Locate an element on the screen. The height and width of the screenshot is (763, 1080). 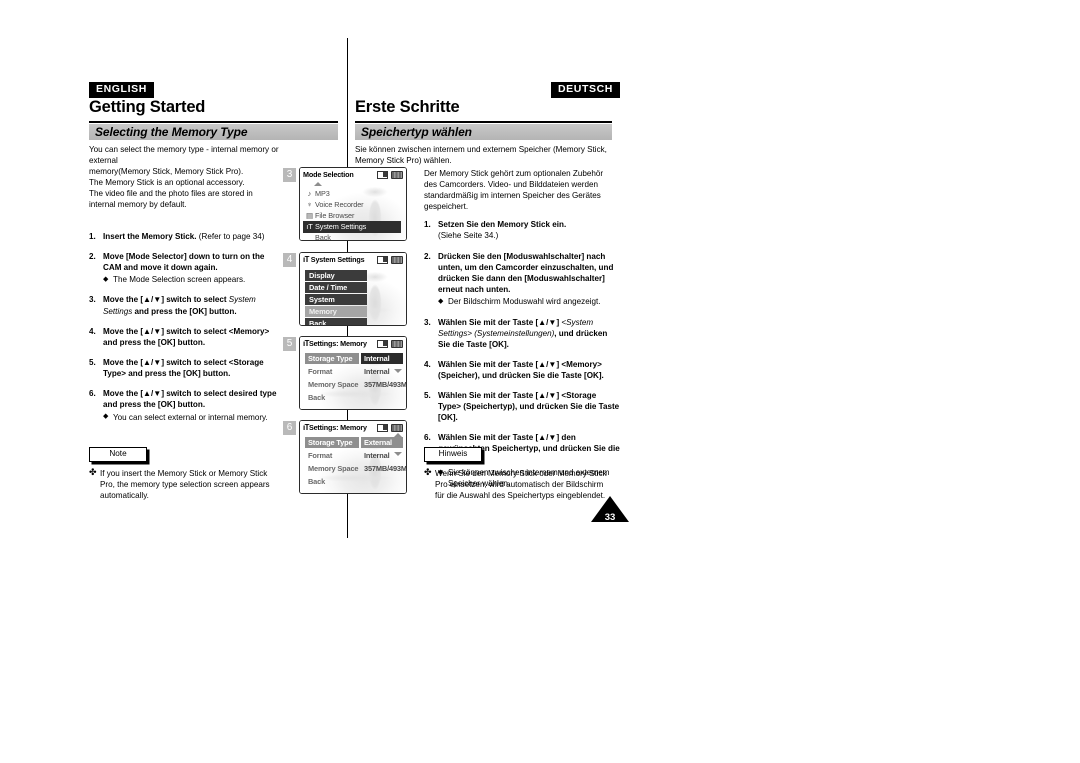
row-label: Storage Type is located at coordinates (332, 358).